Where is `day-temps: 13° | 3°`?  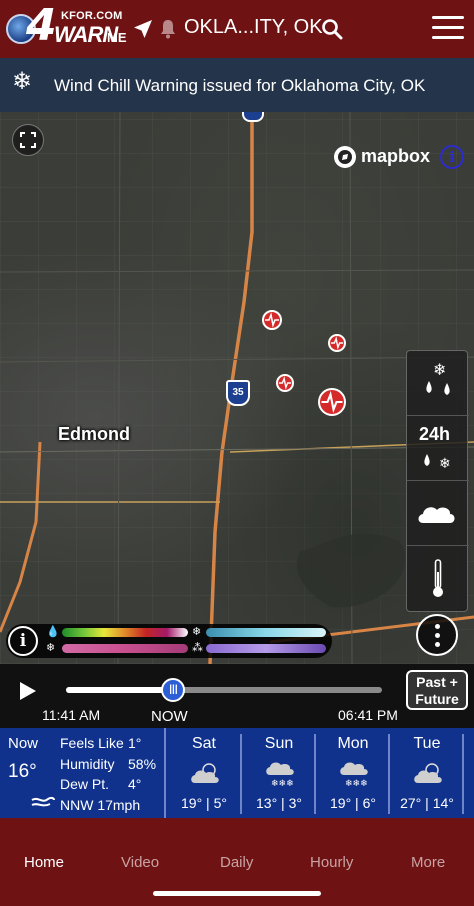
day-temps: 13° | 3° is located at coordinates (279, 803).